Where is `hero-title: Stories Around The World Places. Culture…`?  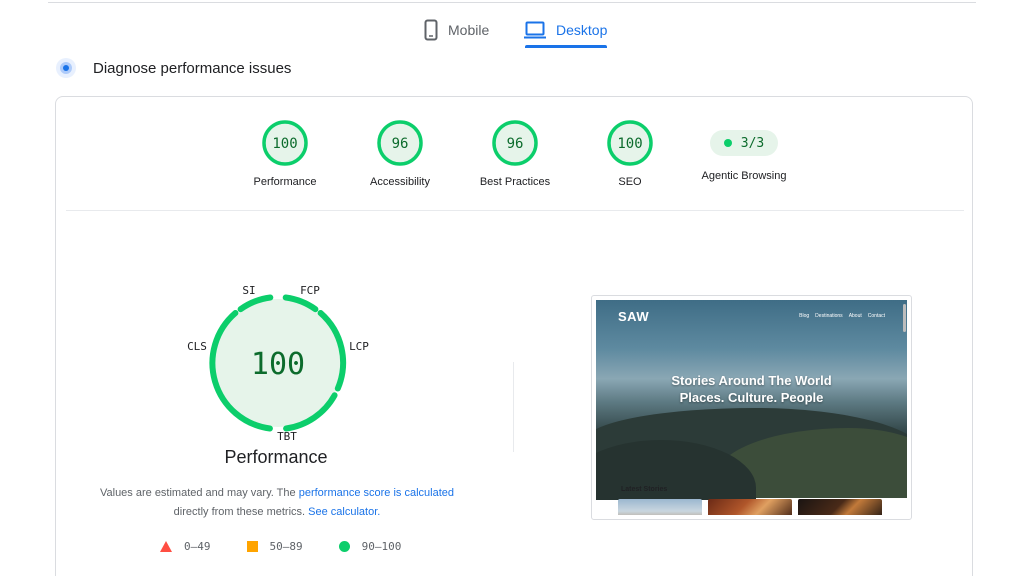 hero-title: Stories Around The World Places. Culture… is located at coordinates (751, 389).